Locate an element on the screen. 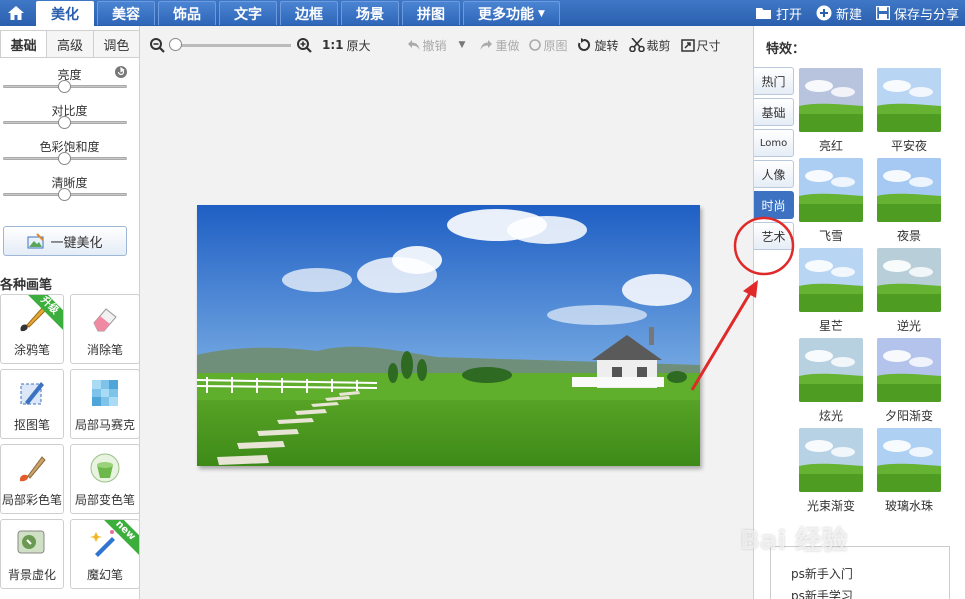  image-toolbar: 1:1 原大 撤销 ▼ 重做 原图 旋转 裁剪 尺寸 is located at coordinates (447, 45).